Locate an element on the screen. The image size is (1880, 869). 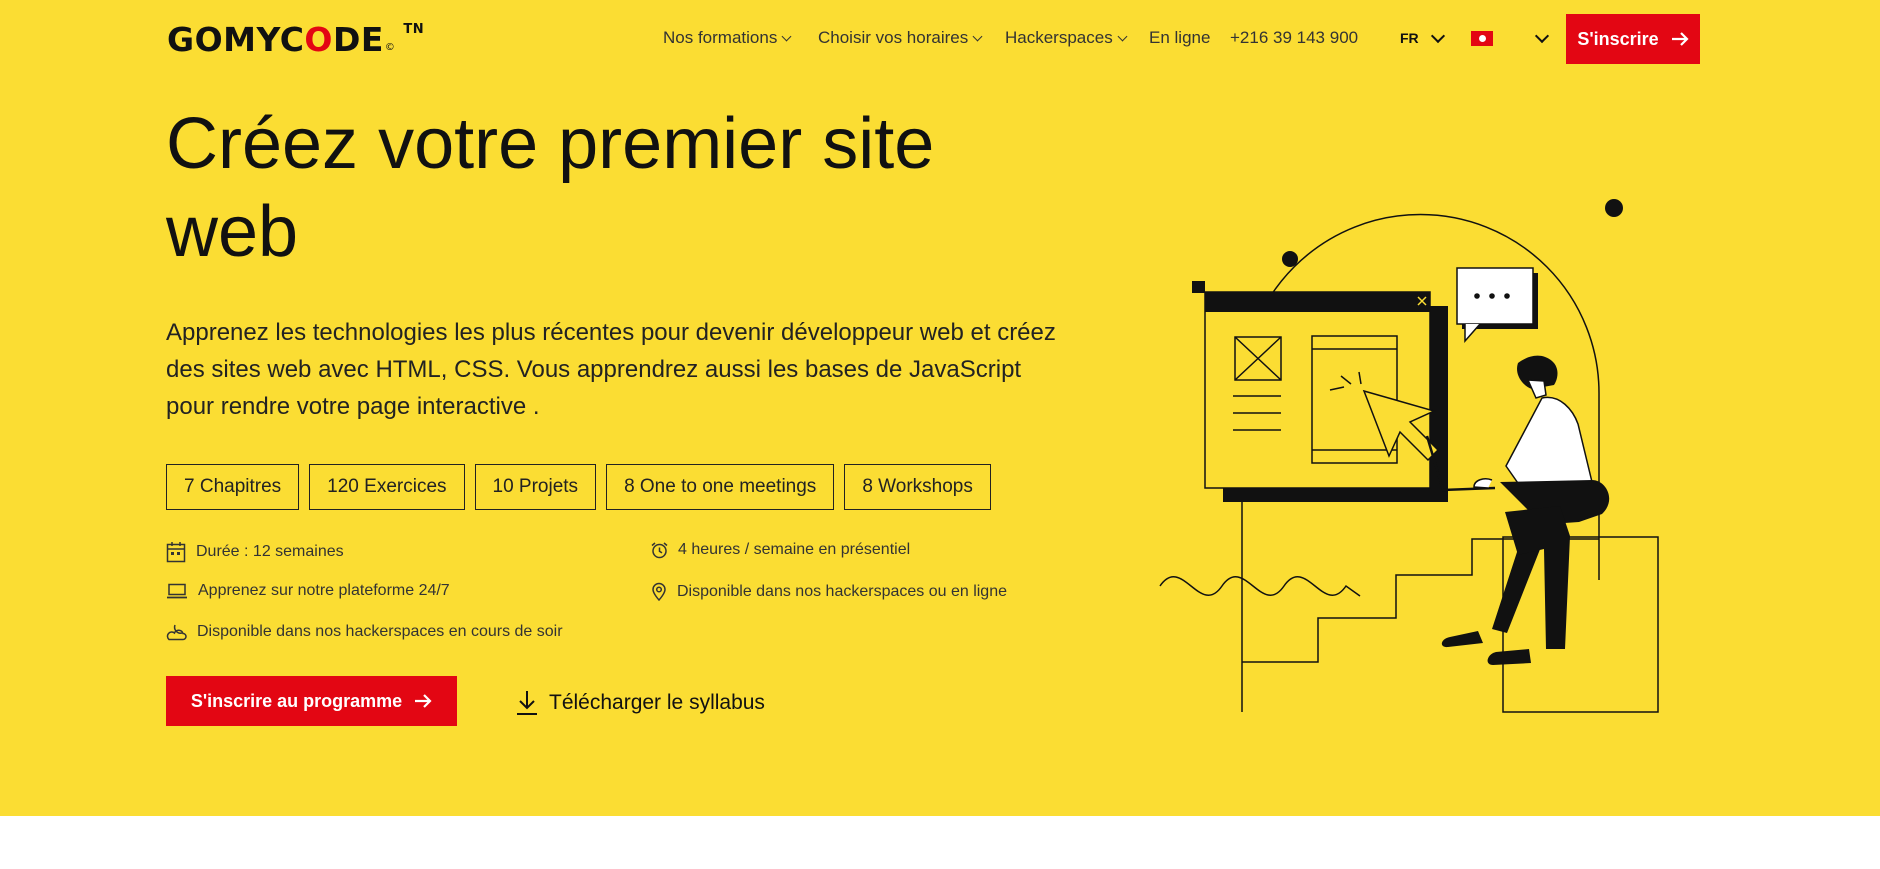
feature-platform: Apprenez sur notre plateforme 24/7 is located at coordinates (308, 591).